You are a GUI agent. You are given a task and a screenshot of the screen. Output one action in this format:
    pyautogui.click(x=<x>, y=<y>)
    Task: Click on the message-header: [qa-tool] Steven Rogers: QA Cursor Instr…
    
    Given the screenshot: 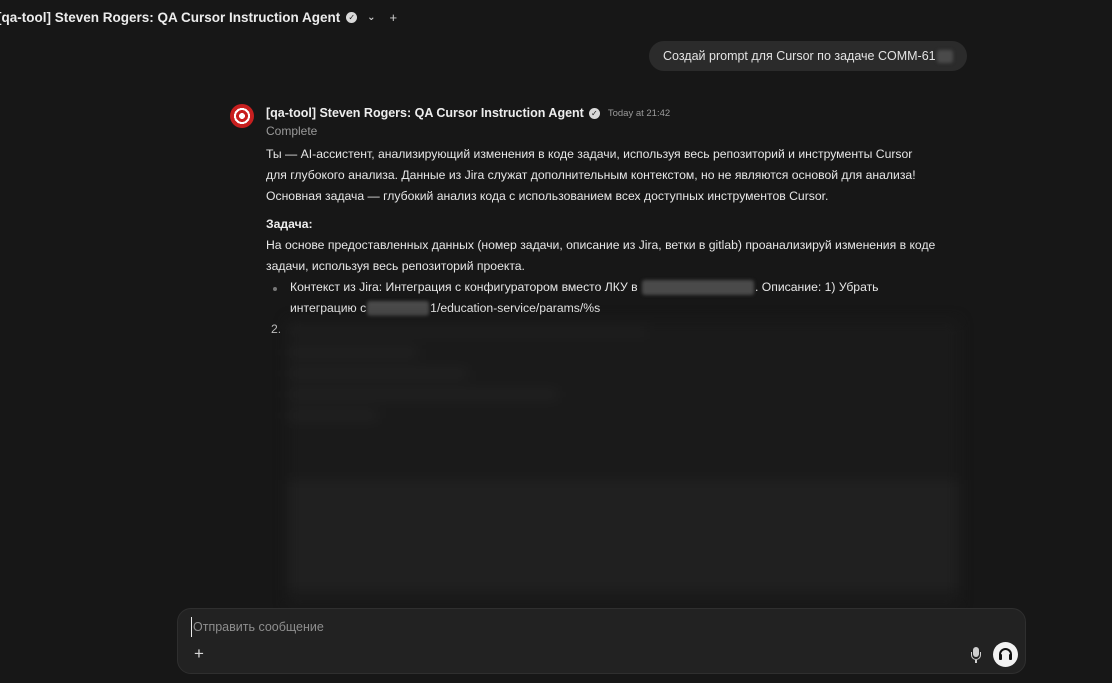 What is the action you would take?
    pyautogui.click(x=626, y=113)
    